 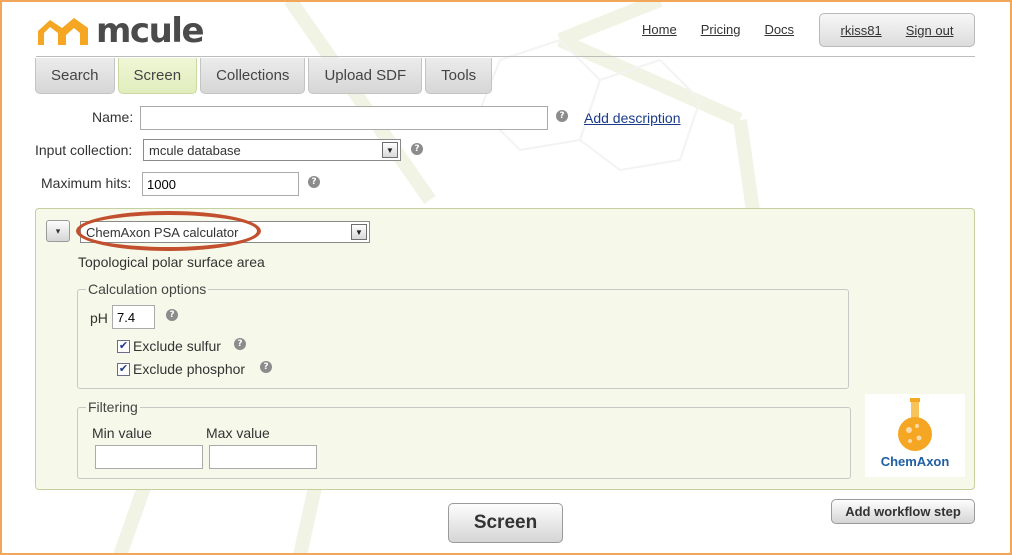 I want to click on tab-screen: Screen, so click(x=157, y=76).